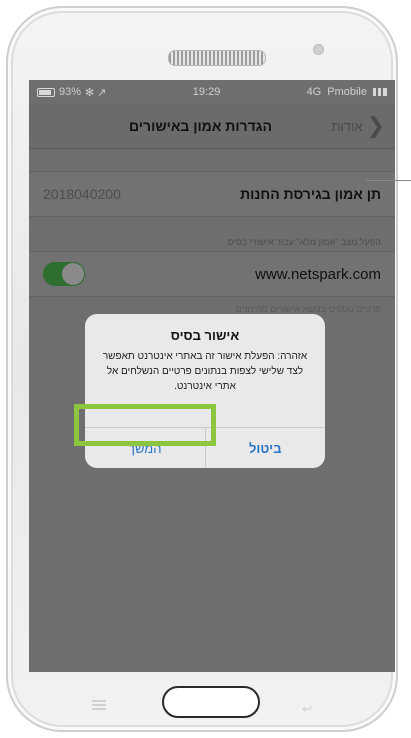 Image resolution: width=411 pixels, height=738 pixels. I want to click on status-icons: ✻ ↗, so click(96, 92).